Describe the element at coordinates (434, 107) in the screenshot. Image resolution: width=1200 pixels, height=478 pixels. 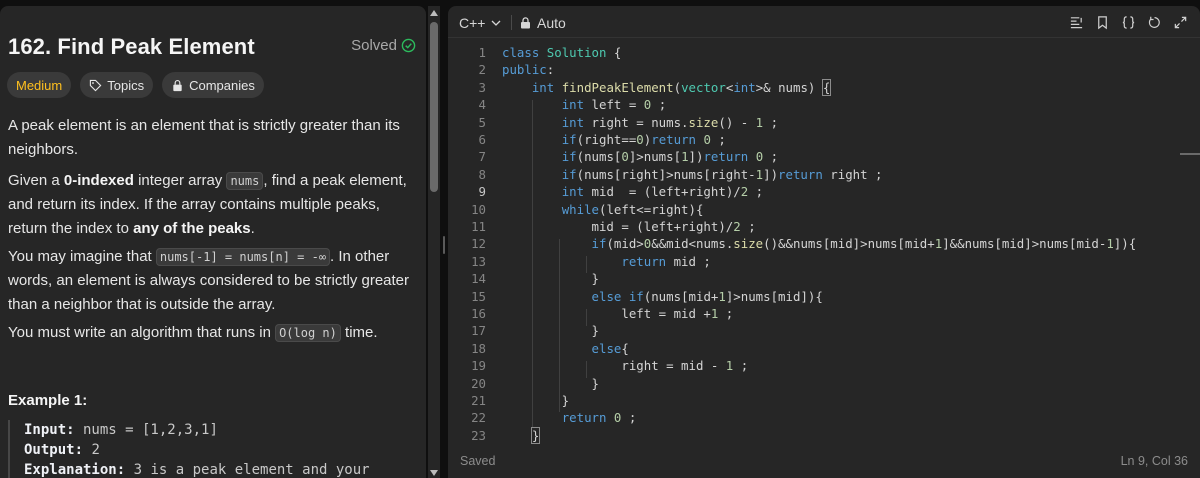
I see `scrollbar-thumb` at that location.